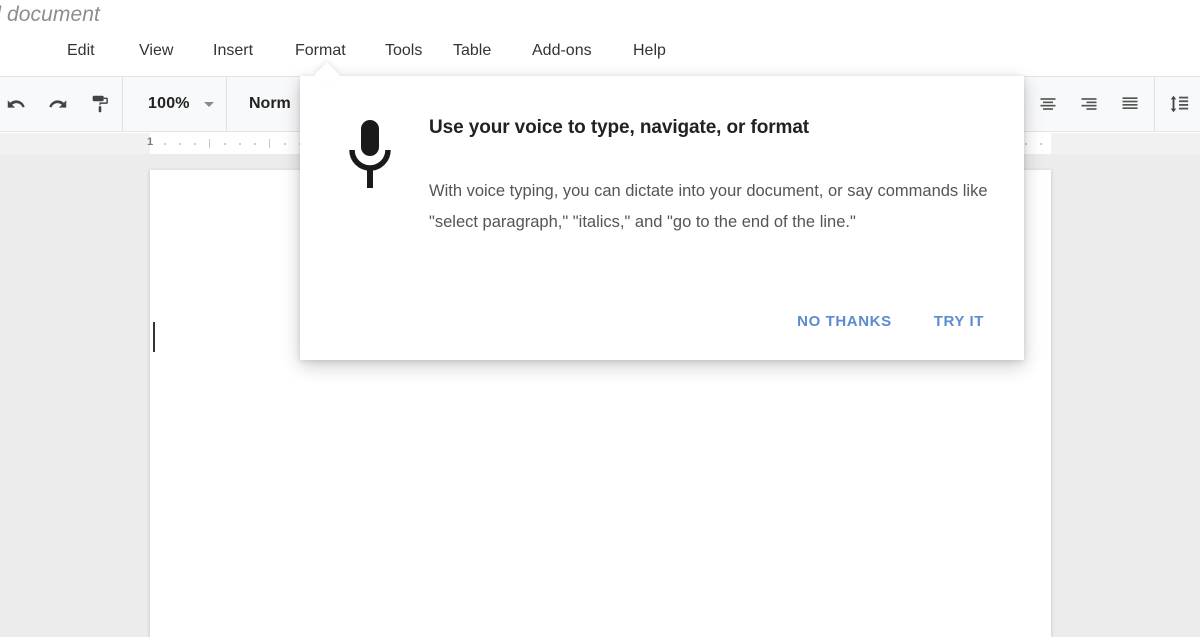 This screenshot has width=1200, height=637. What do you see at coordinates (844, 321) in the screenshot?
I see `no-thanks-button: NO THANKS` at bounding box center [844, 321].